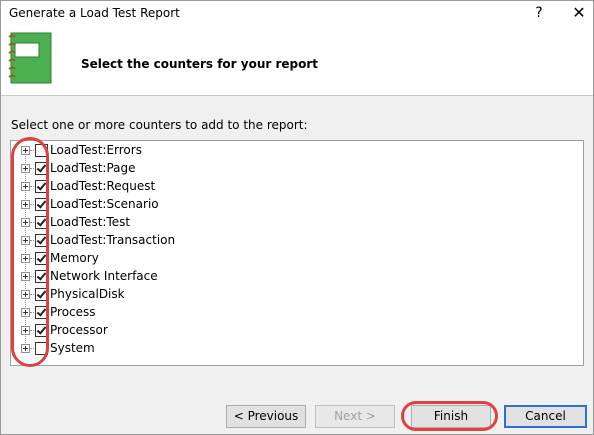  What do you see at coordinates (72, 348) in the screenshot?
I see `counter-label: System` at bounding box center [72, 348].